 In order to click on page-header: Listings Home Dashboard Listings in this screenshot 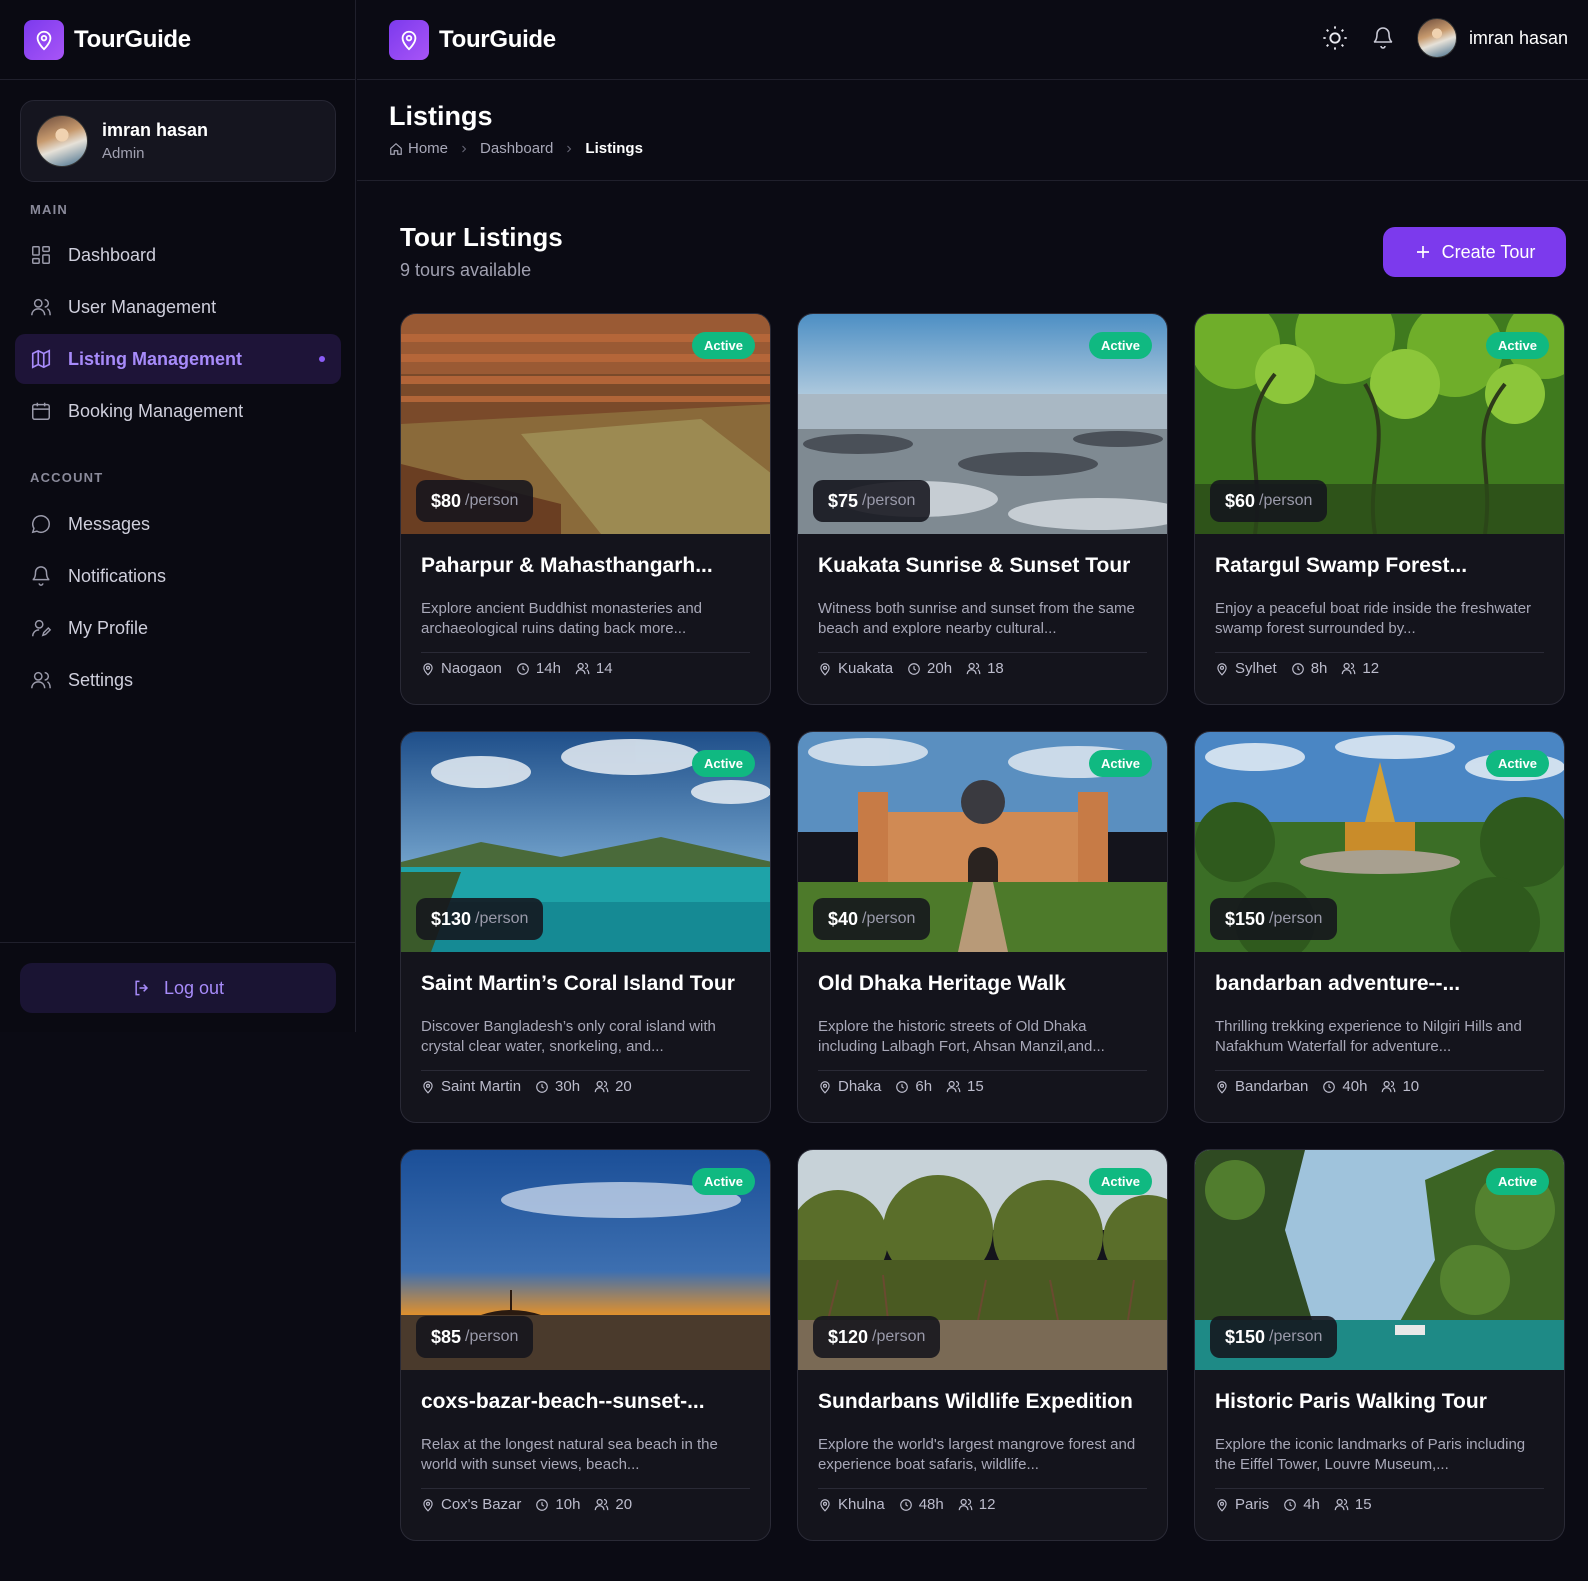, I will do `click(972, 131)`.